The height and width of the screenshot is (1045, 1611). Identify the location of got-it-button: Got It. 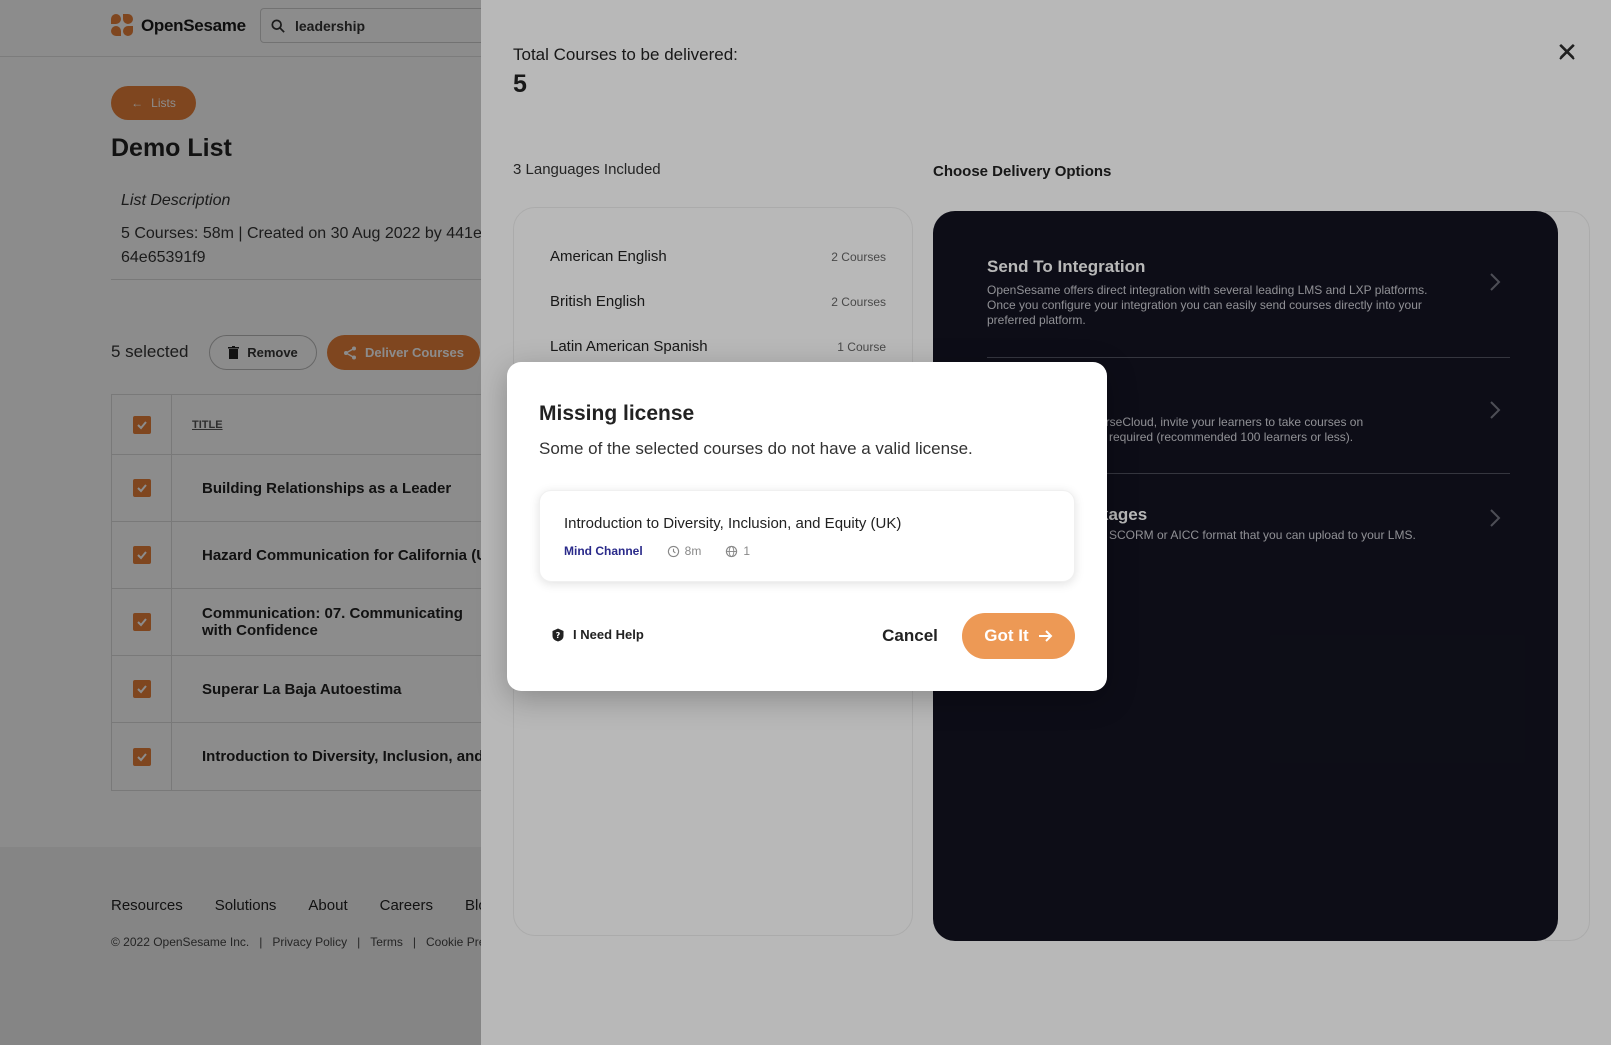
(1018, 636).